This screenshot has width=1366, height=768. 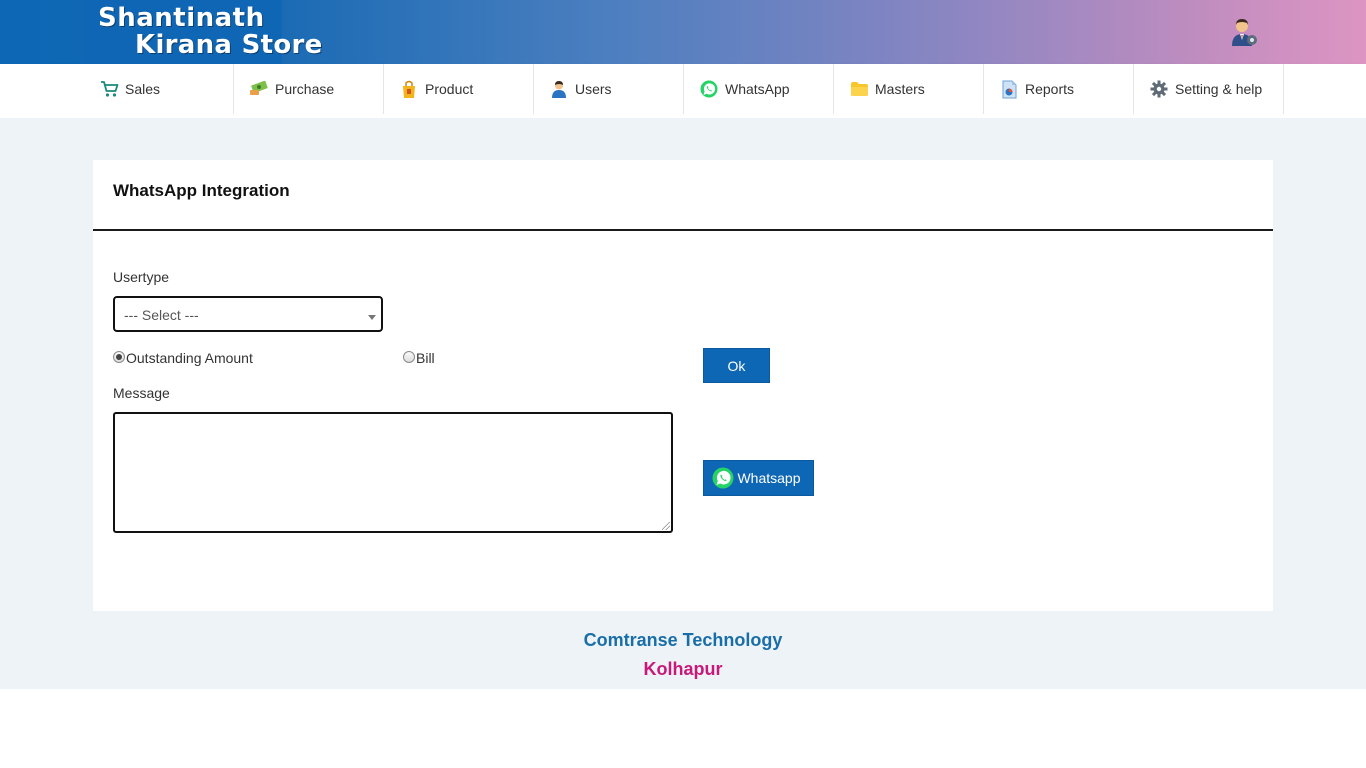 What do you see at coordinates (449, 89) in the screenshot?
I see `nav-label-product: Product` at bounding box center [449, 89].